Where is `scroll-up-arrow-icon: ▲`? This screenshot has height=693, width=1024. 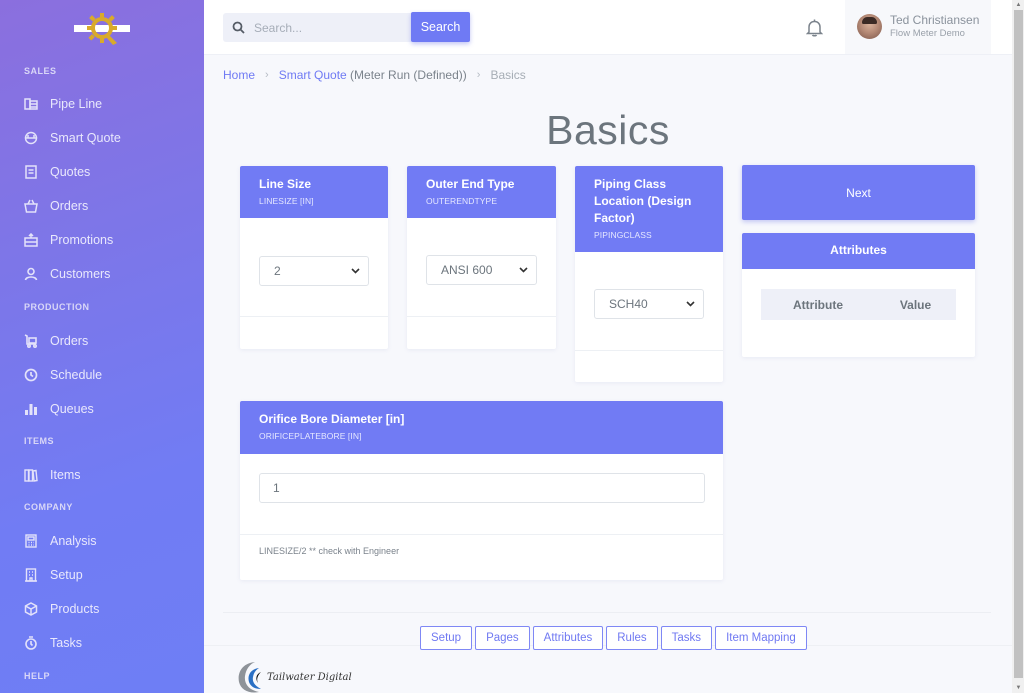
scroll-up-arrow-icon: ▲ is located at coordinates (1018, 5).